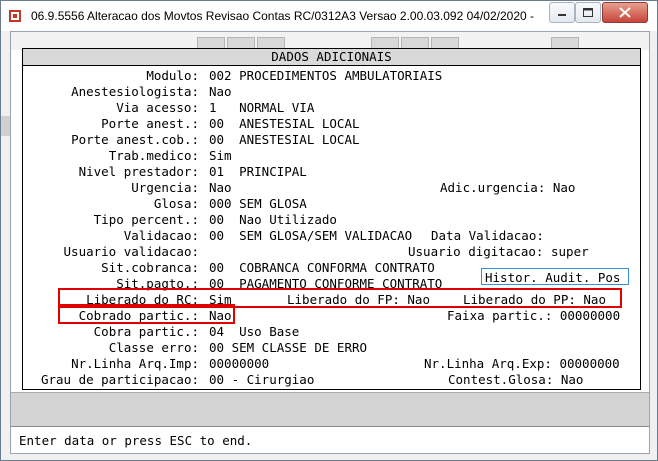  What do you see at coordinates (176, 203) in the screenshot?
I see `field-label: Glosa:` at bounding box center [176, 203].